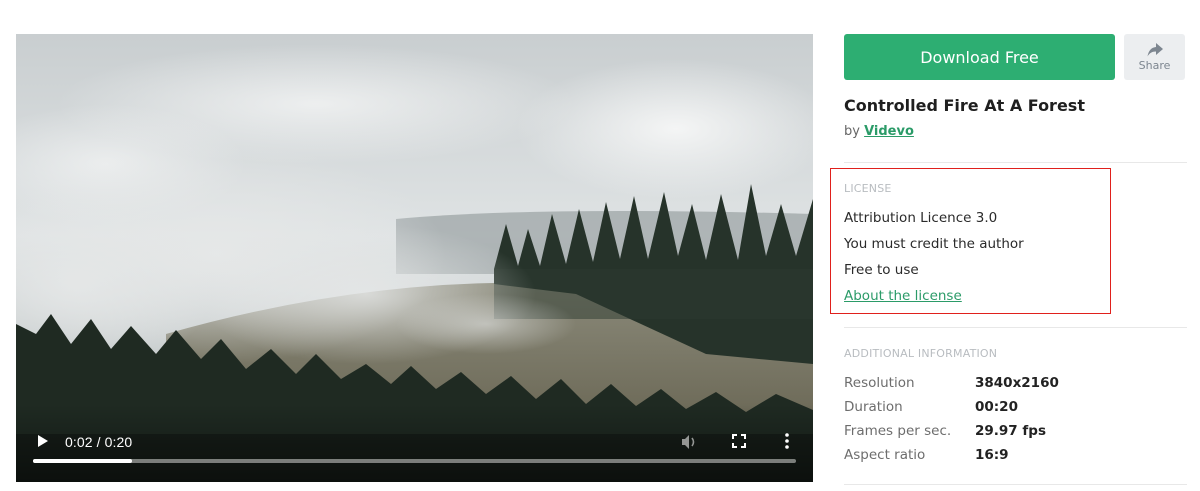 This screenshot has height=491, width=1200. What do you see at coordinates (854, 131) in the screenshot?
I see `byline-prefix: by` at bounding box center [854, 131].